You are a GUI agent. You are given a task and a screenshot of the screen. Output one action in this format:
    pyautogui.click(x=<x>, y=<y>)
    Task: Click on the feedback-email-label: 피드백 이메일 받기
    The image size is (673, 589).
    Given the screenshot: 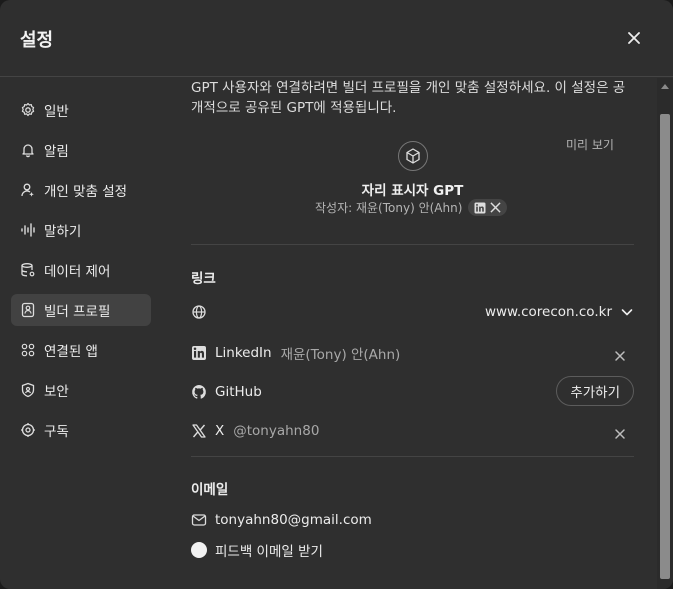 What is the action you would take?
    pyautogui.click(x=269, y=552)
    